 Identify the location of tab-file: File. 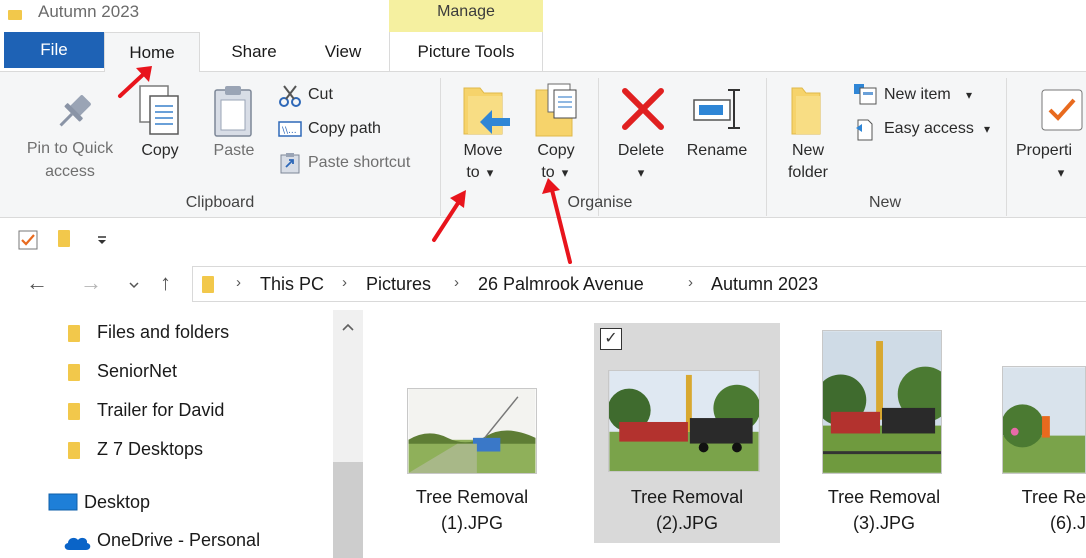
(54, 50).